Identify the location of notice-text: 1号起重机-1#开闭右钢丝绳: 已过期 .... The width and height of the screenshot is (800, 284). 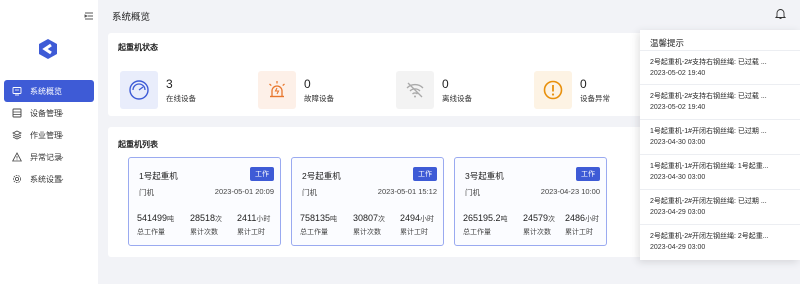
(708, 131).